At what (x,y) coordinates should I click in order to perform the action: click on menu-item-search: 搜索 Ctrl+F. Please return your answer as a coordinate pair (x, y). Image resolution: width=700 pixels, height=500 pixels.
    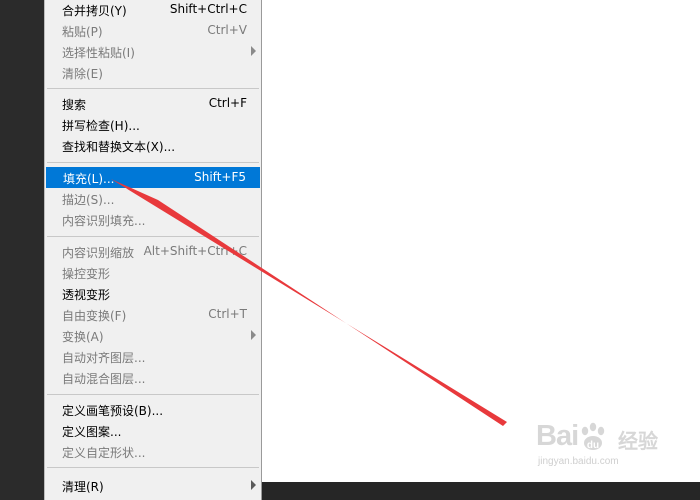
    Looking at the image, I should click on (153, 103).